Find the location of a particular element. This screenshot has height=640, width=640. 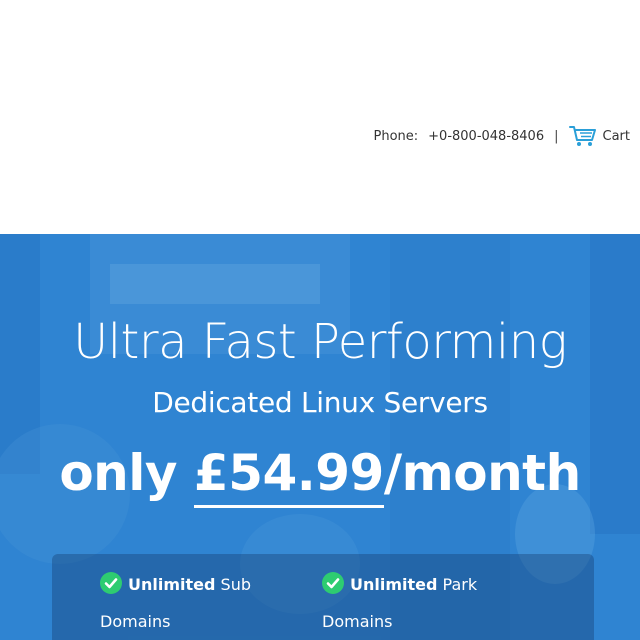

price-suffix: /month is located at coordinates (482, 473).